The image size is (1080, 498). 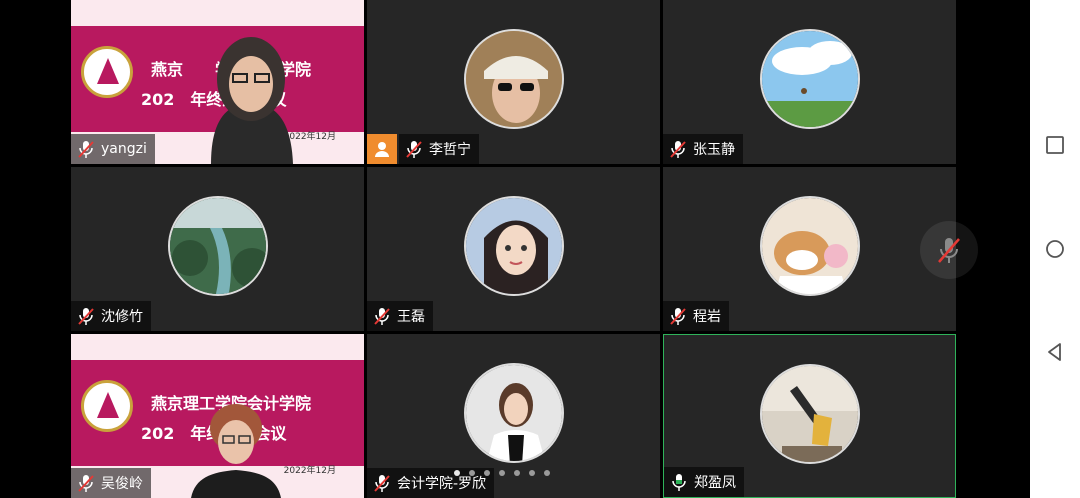 I want to click on floating-mute-button, so click(x=949, y=250).